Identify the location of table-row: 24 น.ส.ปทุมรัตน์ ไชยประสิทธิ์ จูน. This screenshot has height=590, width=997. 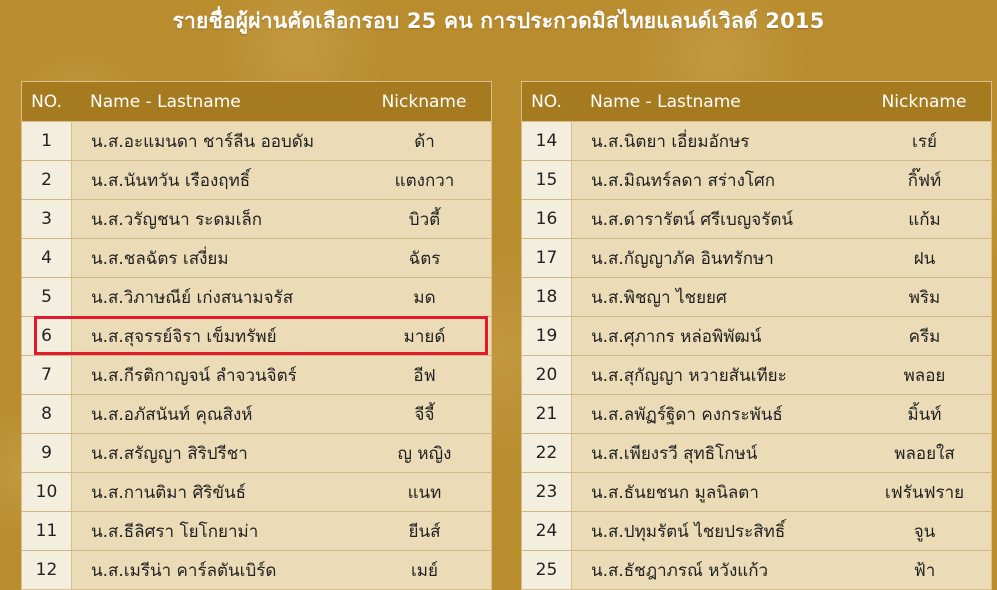
(756, 531).